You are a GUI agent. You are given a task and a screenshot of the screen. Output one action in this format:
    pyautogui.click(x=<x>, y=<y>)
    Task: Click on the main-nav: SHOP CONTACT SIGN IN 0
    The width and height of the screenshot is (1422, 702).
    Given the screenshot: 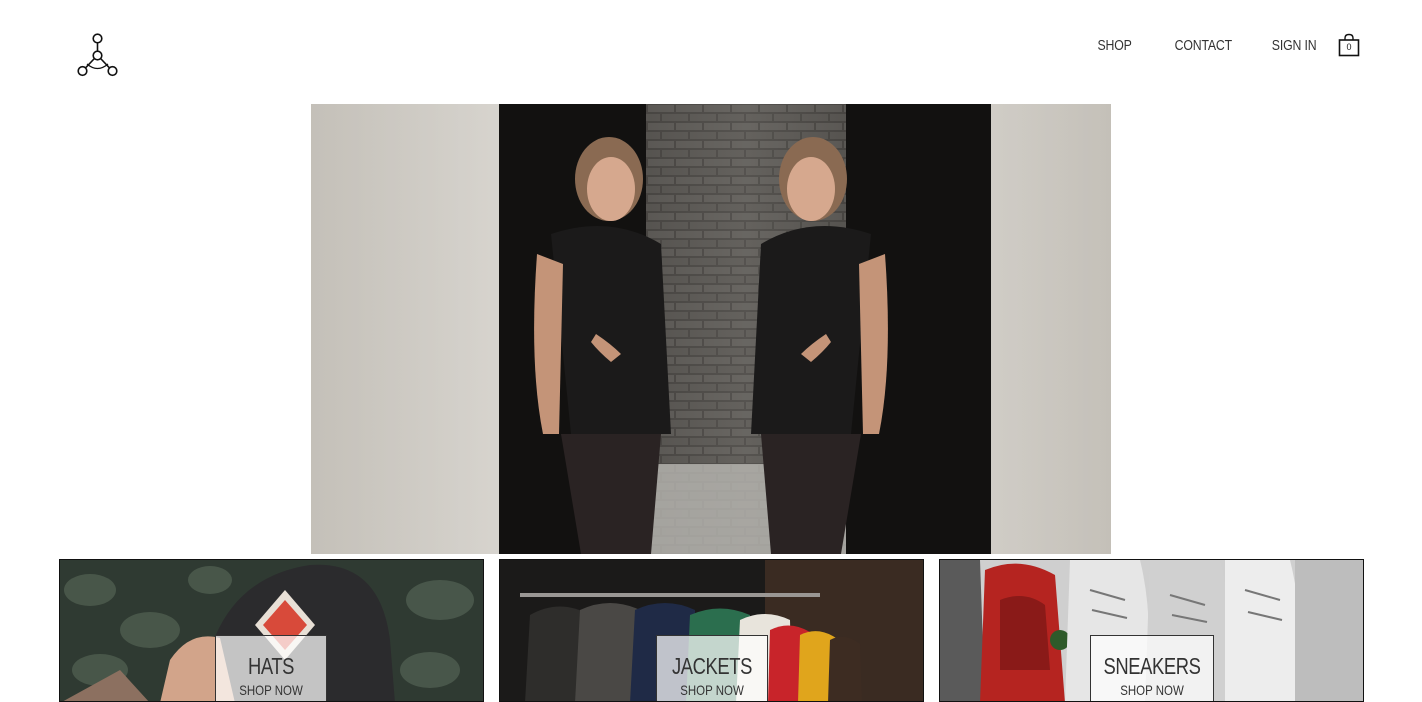 What is the action you would take?
    pyautogui.click(x=1210, y=45)
    